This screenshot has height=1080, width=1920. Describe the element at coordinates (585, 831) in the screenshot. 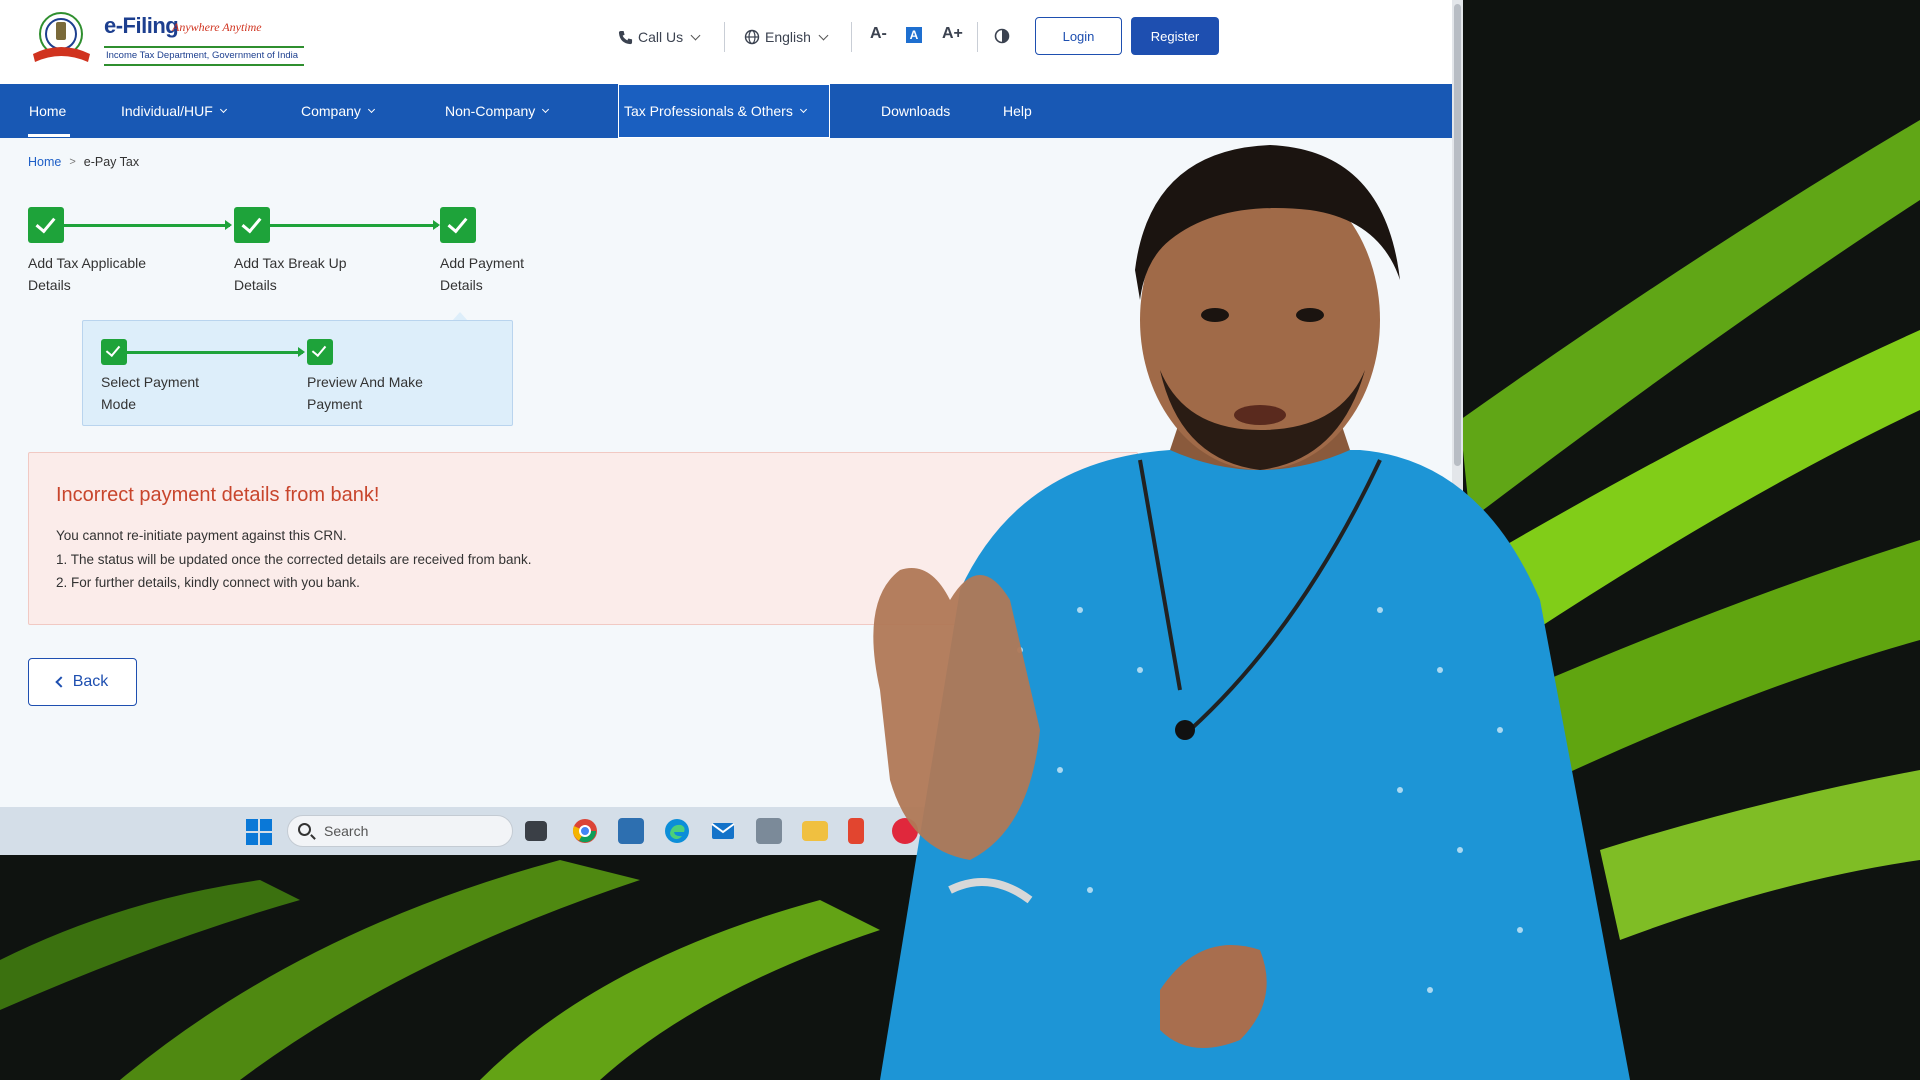

I see `chrome-icon` at that location.